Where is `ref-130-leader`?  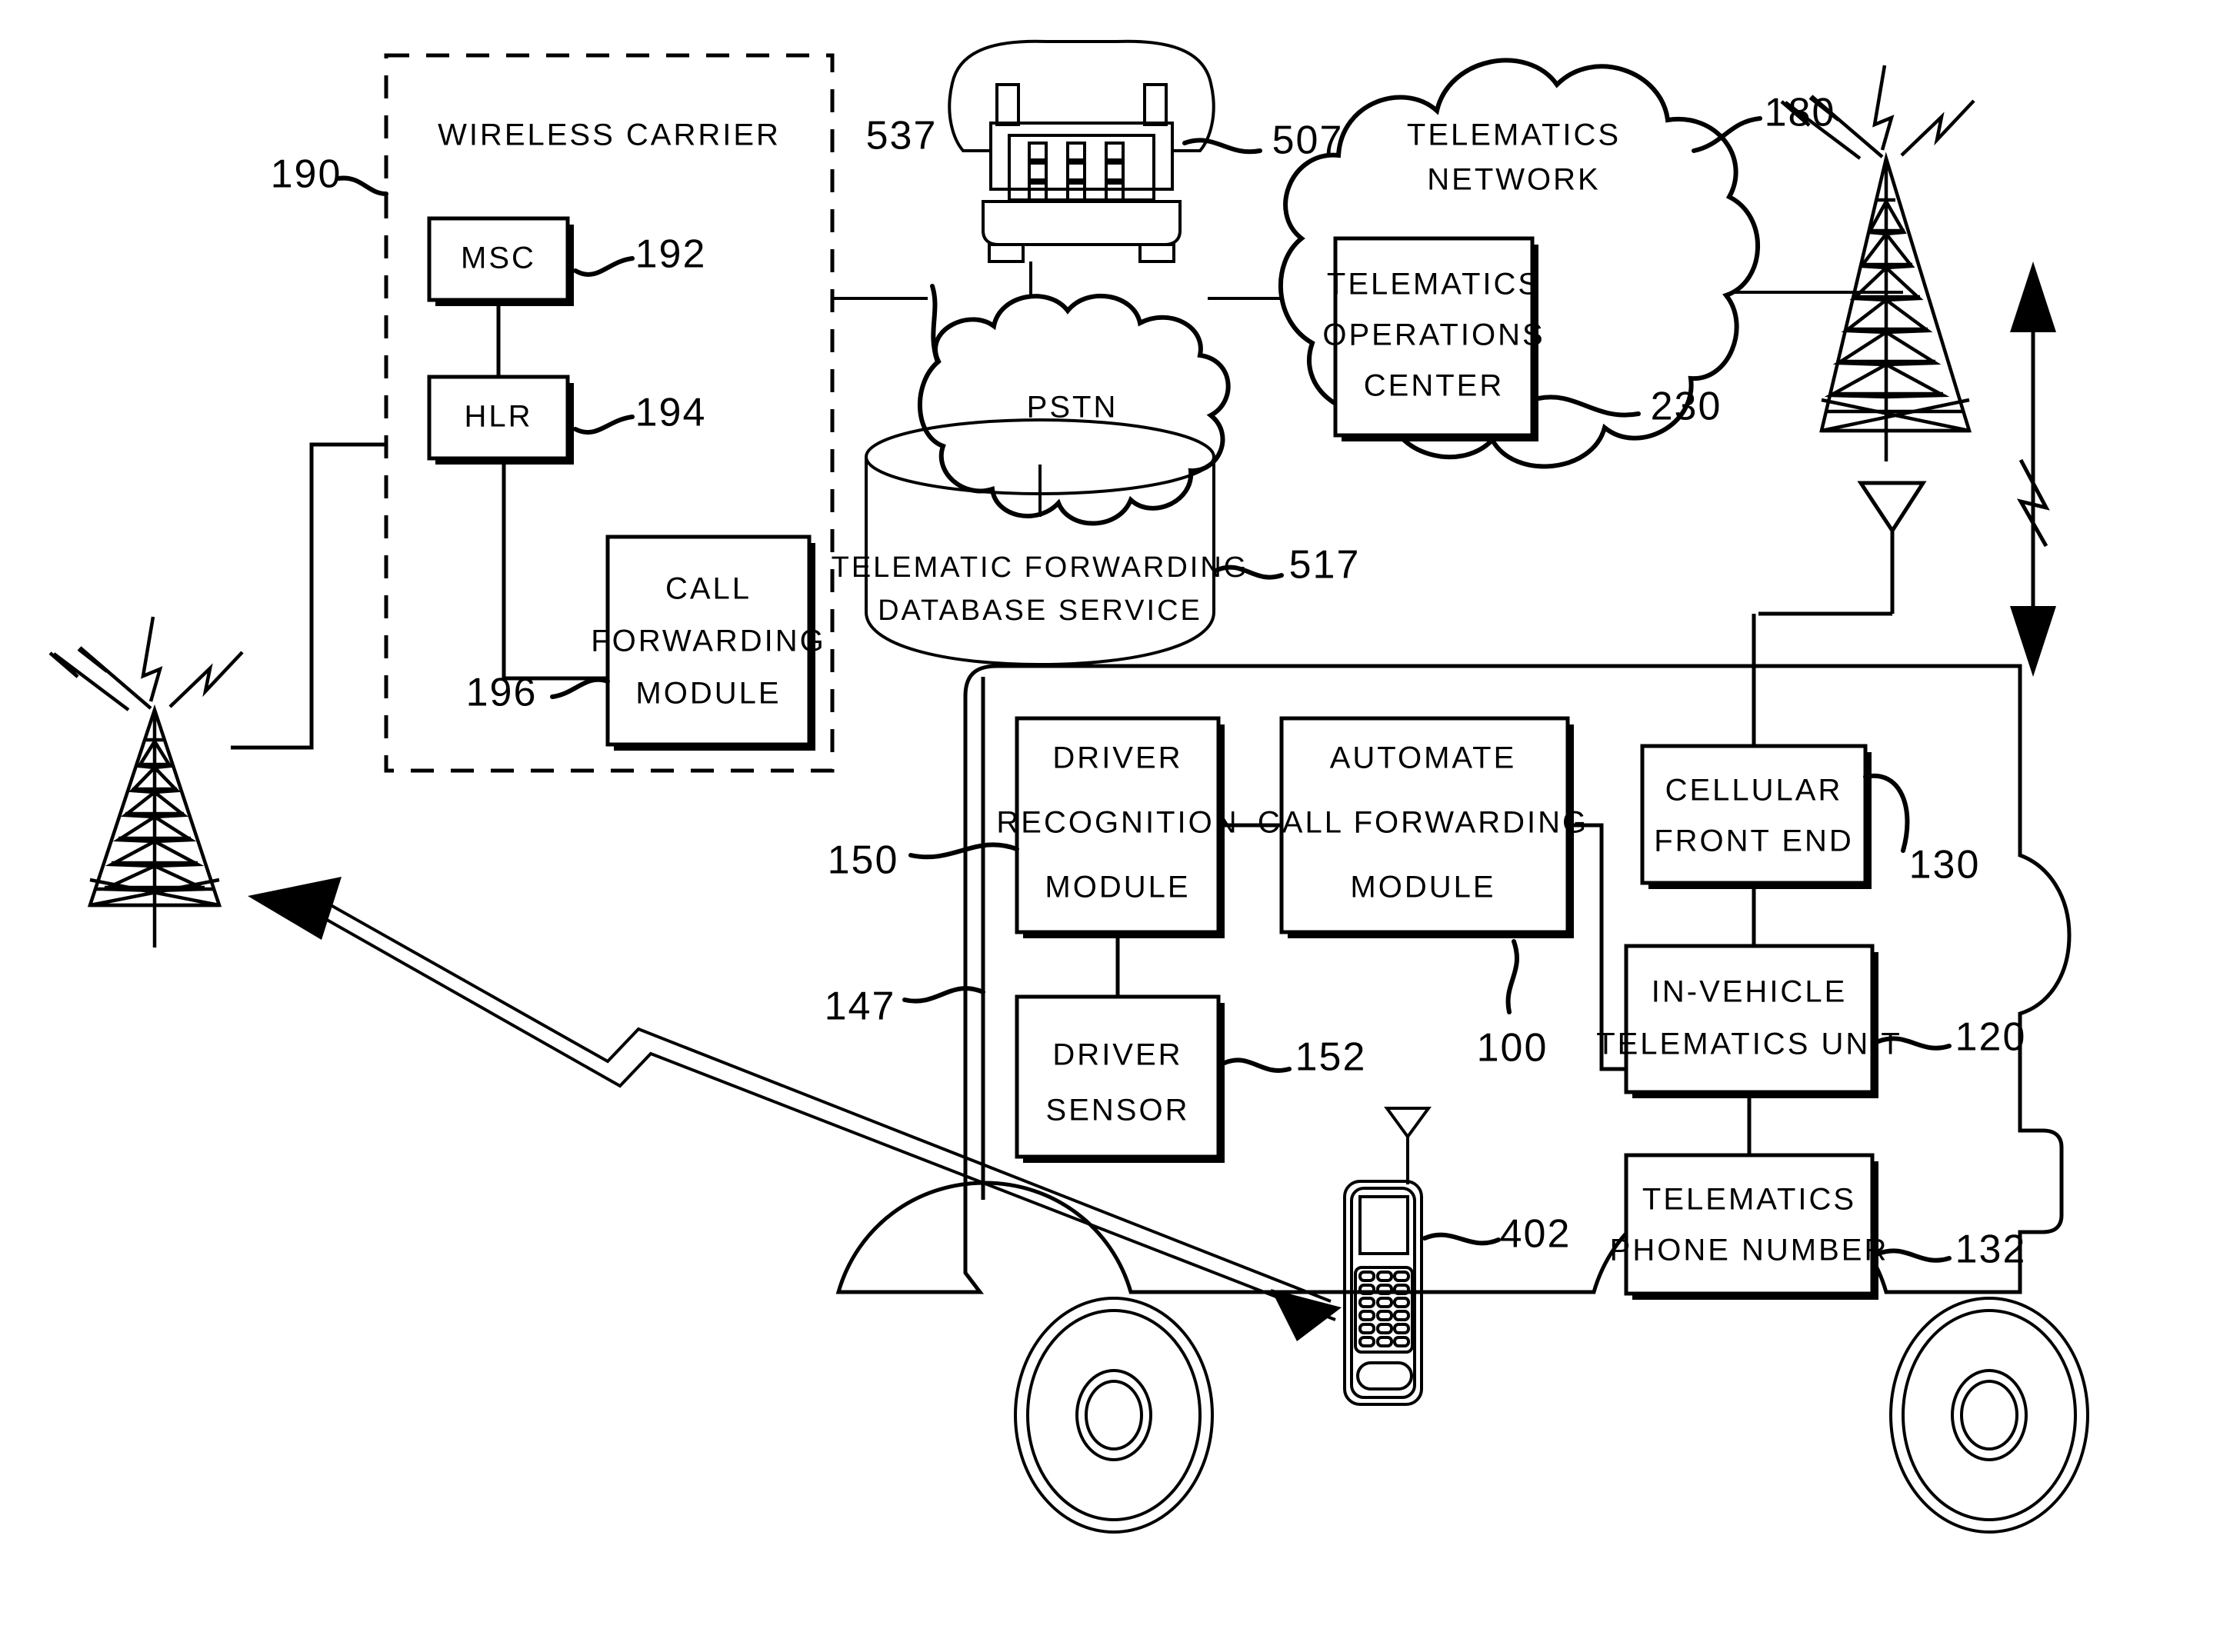
ref-130-leader is located at coordinates (1887, 813).